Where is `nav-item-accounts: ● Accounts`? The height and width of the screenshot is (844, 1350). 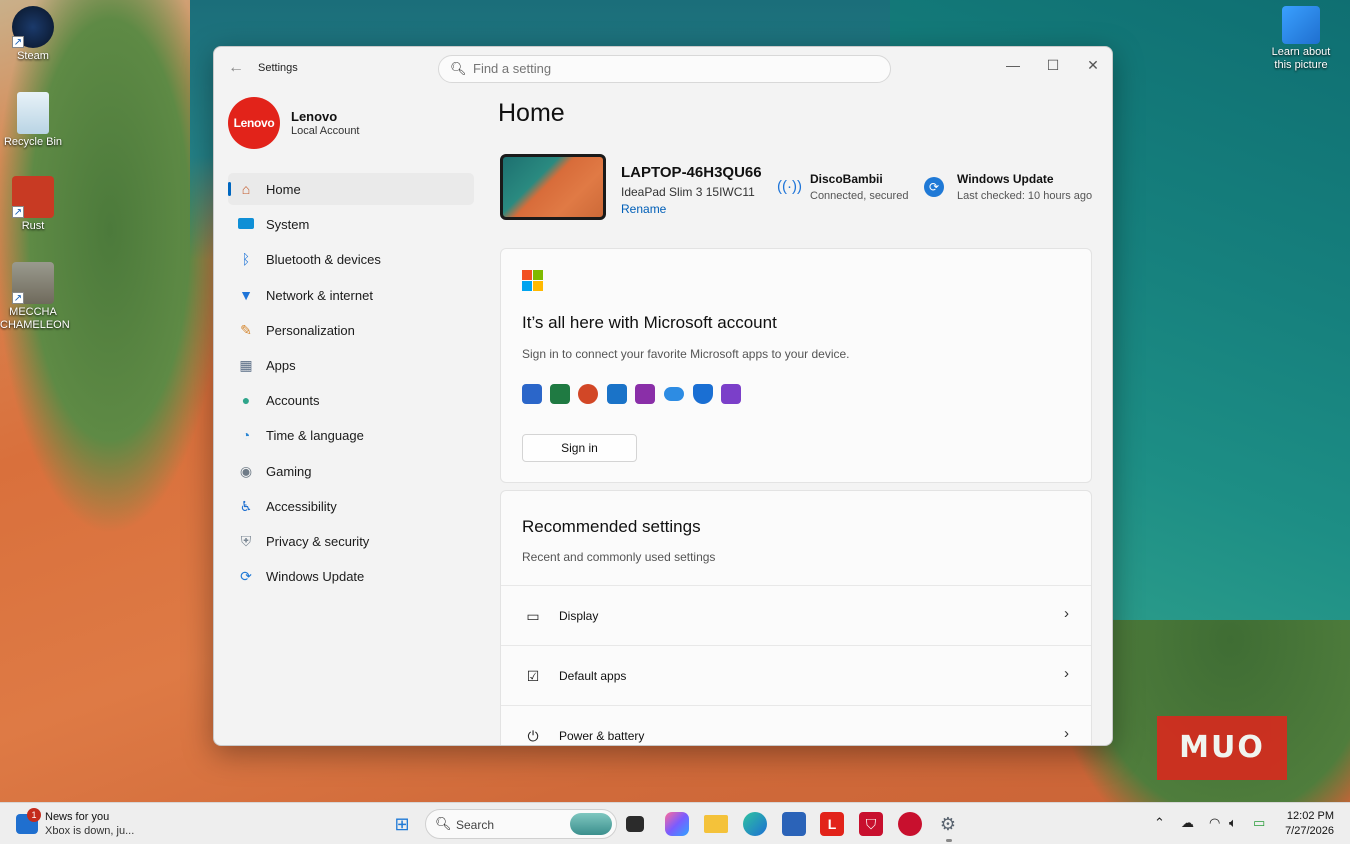
nav-item-accounts: ● Accounts is located at coordinates (351, 400).